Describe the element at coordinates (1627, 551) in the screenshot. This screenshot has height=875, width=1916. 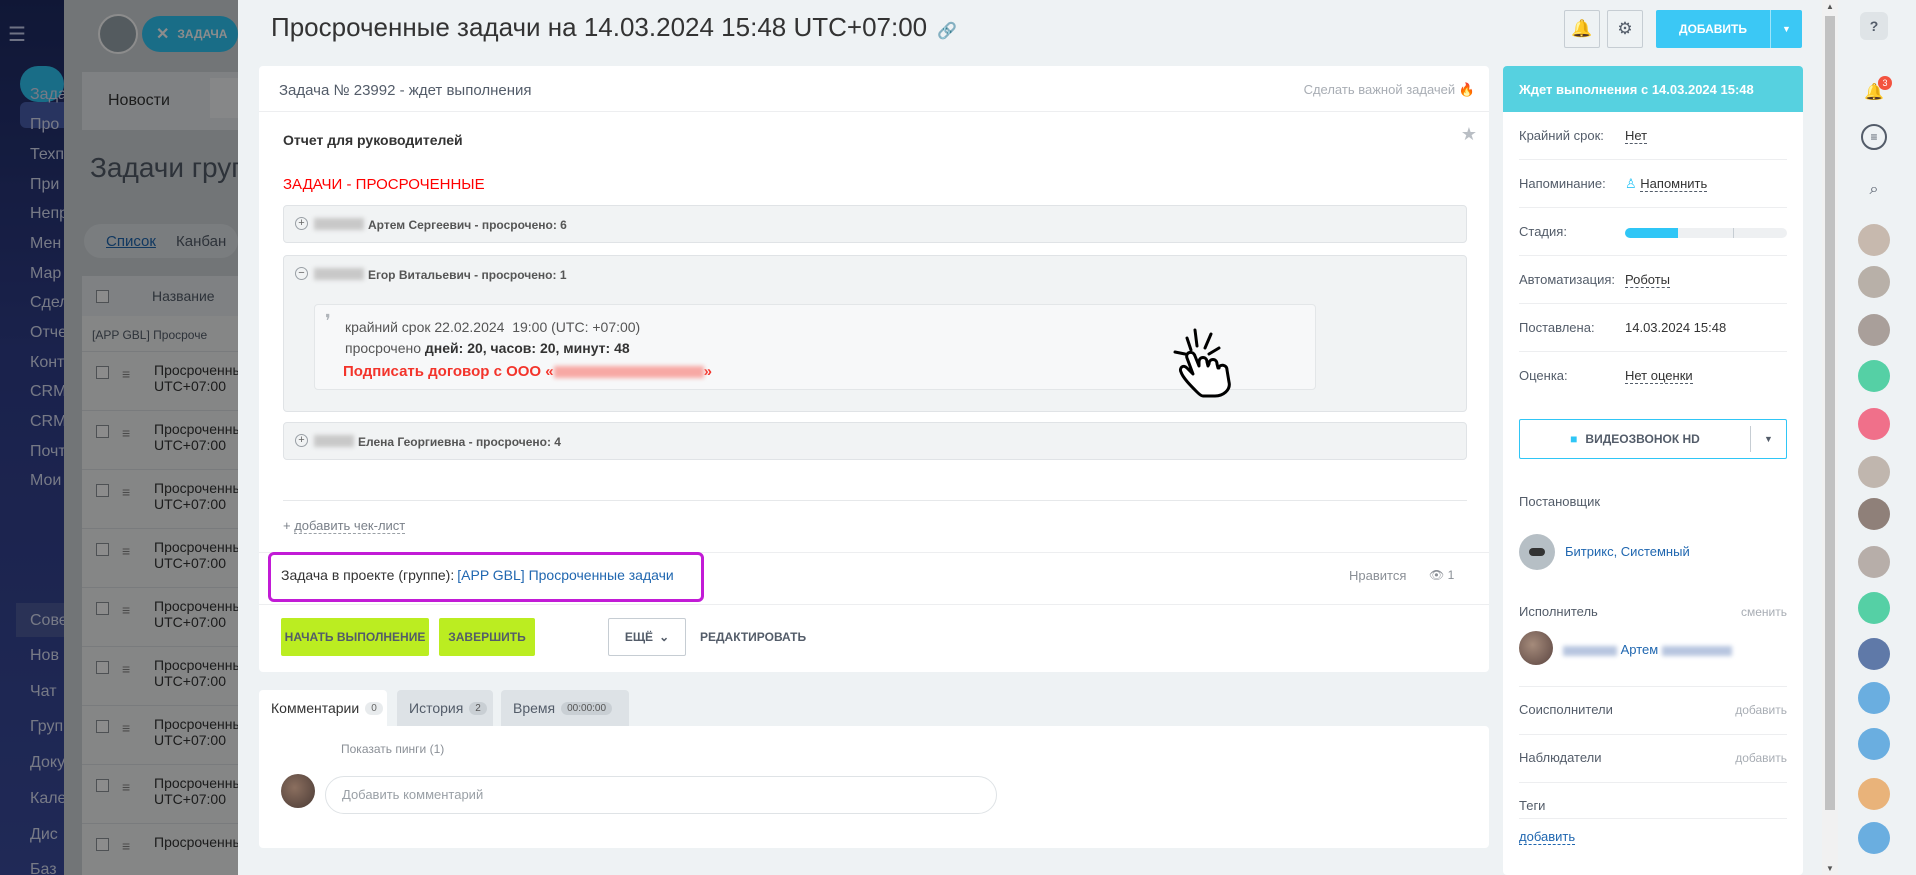
I see `creator-link: Битрикс, Системный` at that location.